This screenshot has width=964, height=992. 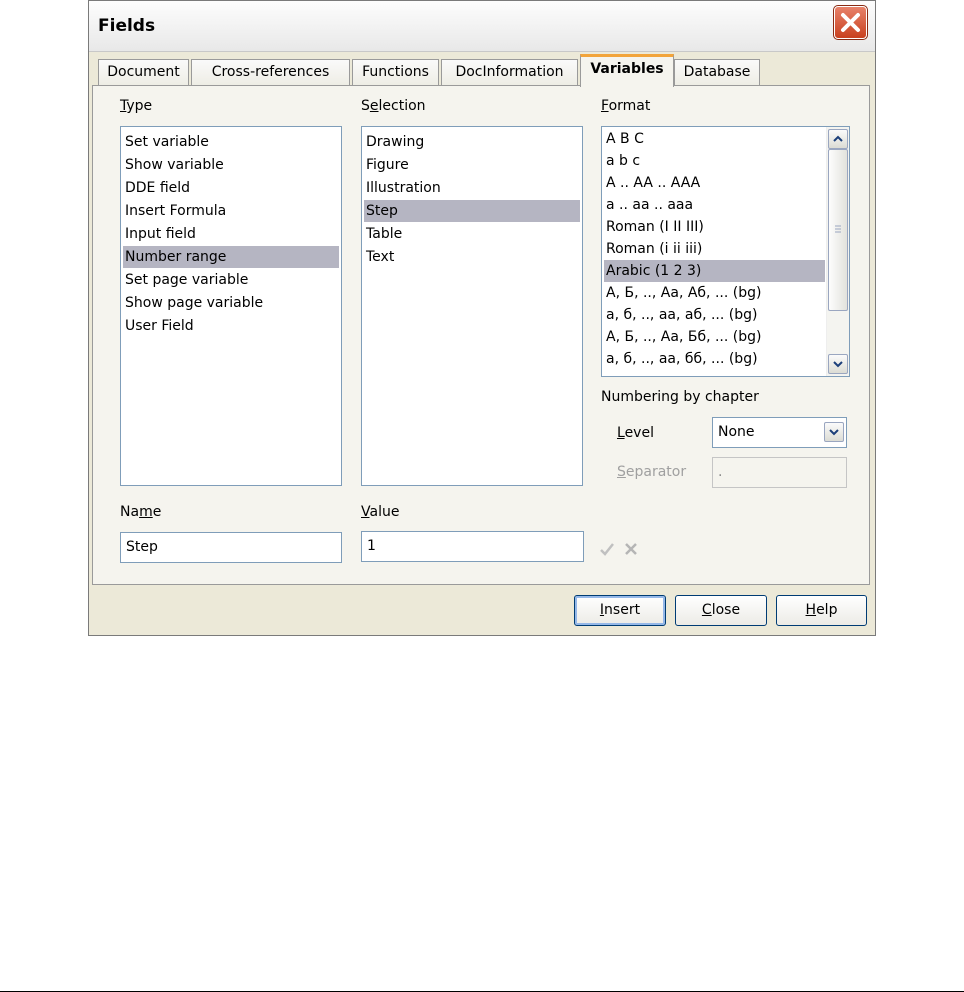 What do you see at coordinates (509, 72) in the screenshot?
I see `tab-docinformation: DocInformation` at bounding box center [509, 72].